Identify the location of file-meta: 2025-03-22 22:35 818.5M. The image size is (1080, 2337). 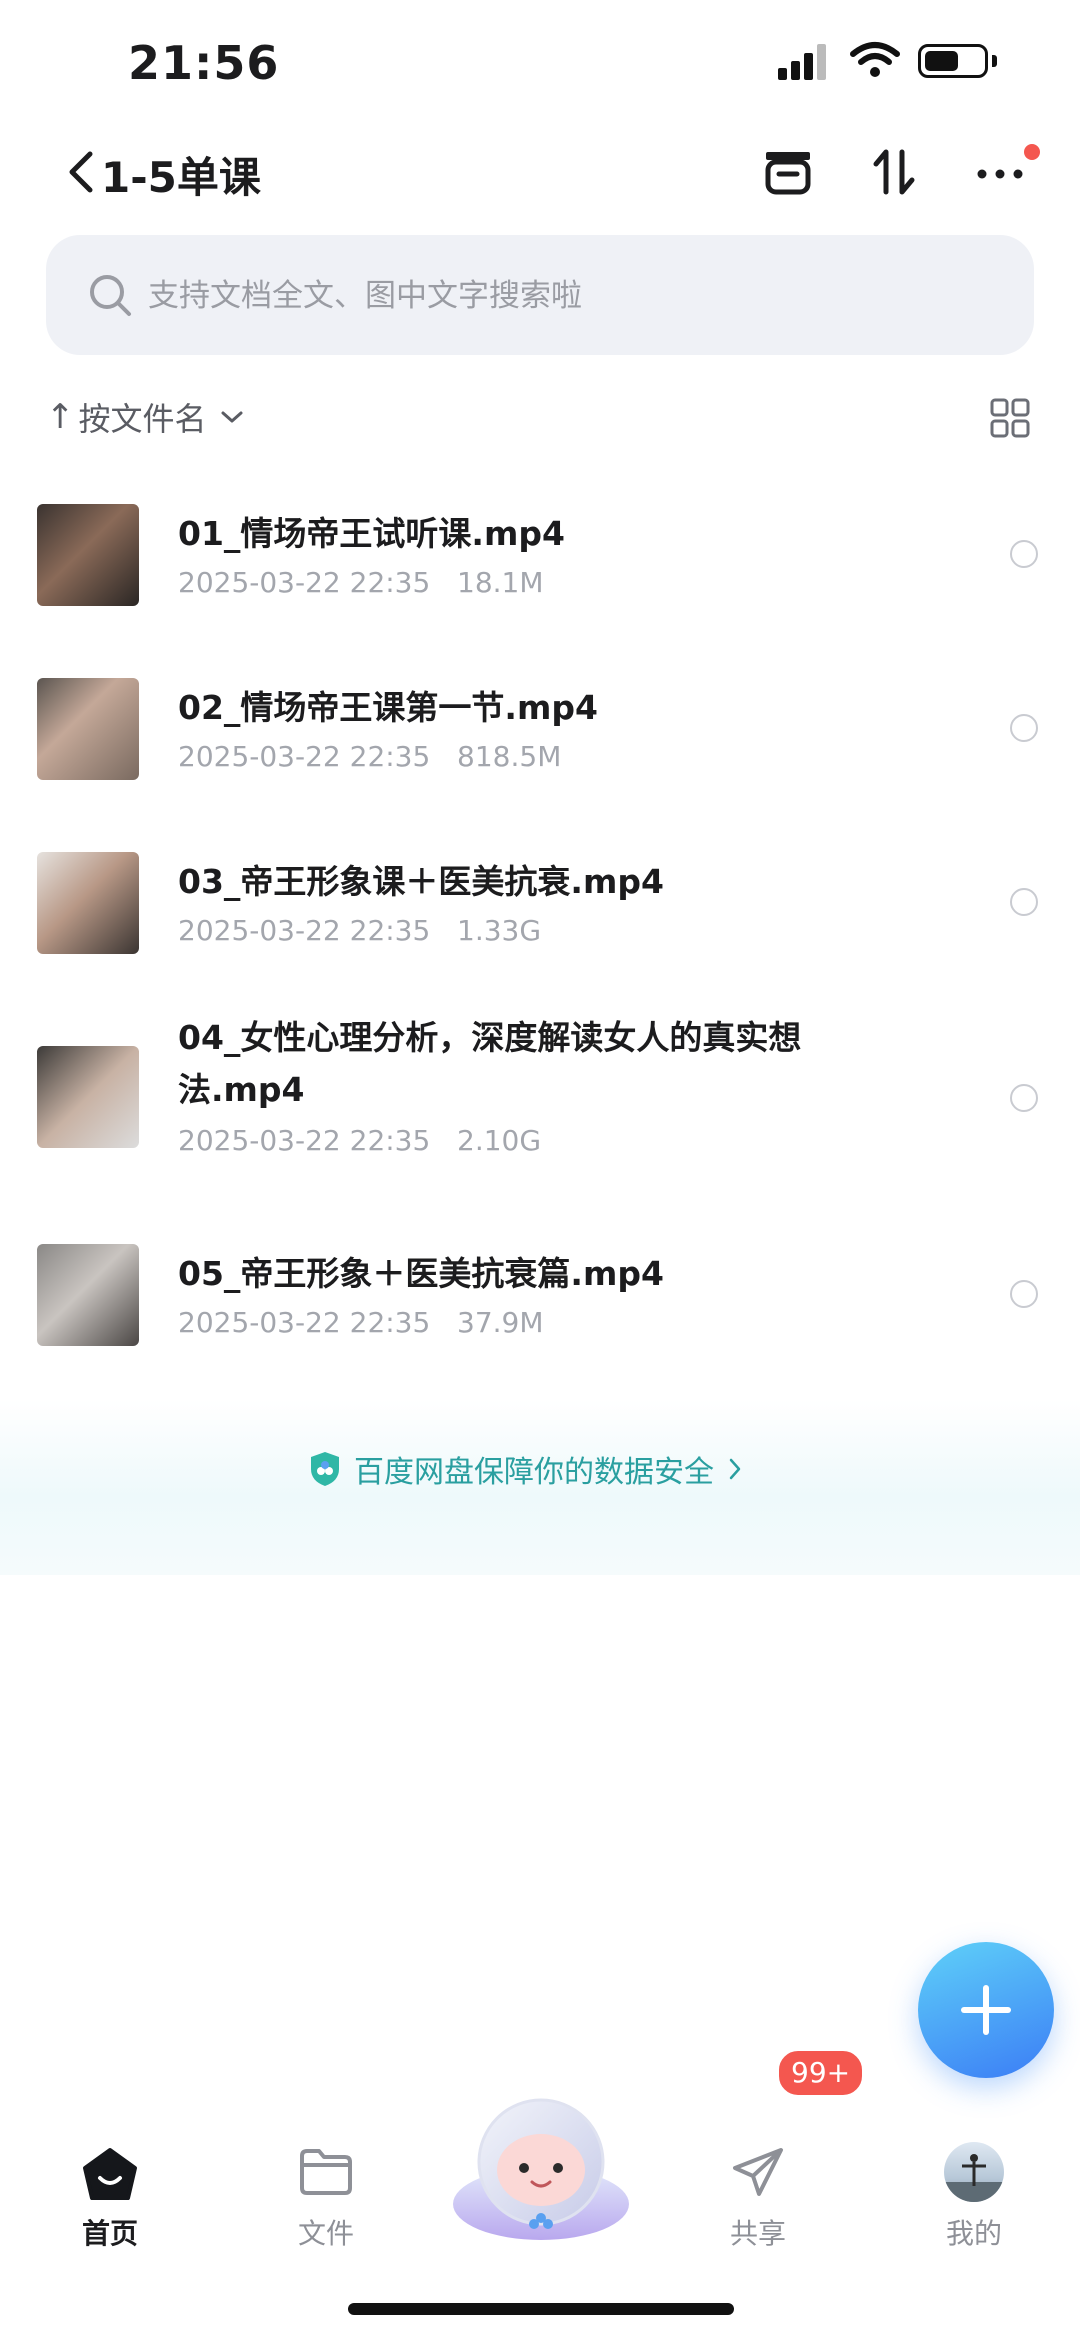
(370, 756).